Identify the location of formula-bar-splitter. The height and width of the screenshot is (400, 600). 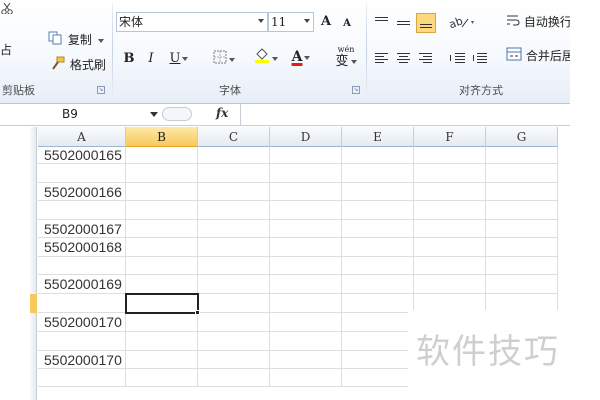
(177, 114).